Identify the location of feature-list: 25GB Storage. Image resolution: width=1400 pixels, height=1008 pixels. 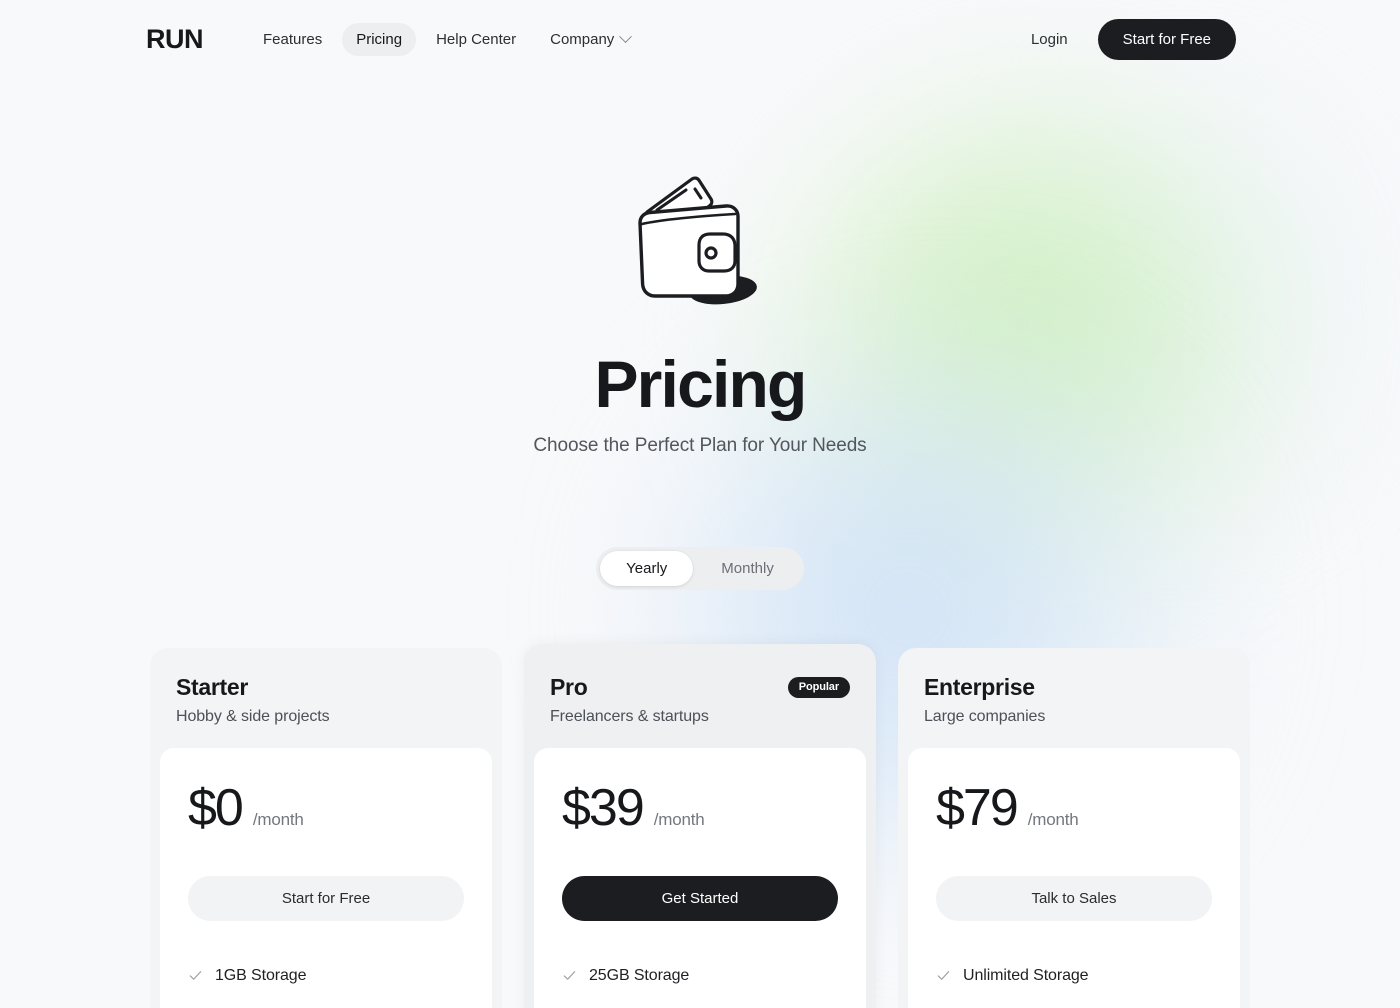
(700, 976).